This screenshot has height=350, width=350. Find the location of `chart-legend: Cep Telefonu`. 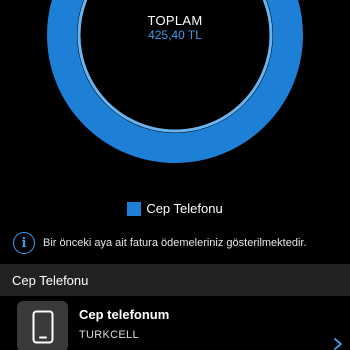

chart-legend: Cep Telefonu is located at coordinates (175, 208).